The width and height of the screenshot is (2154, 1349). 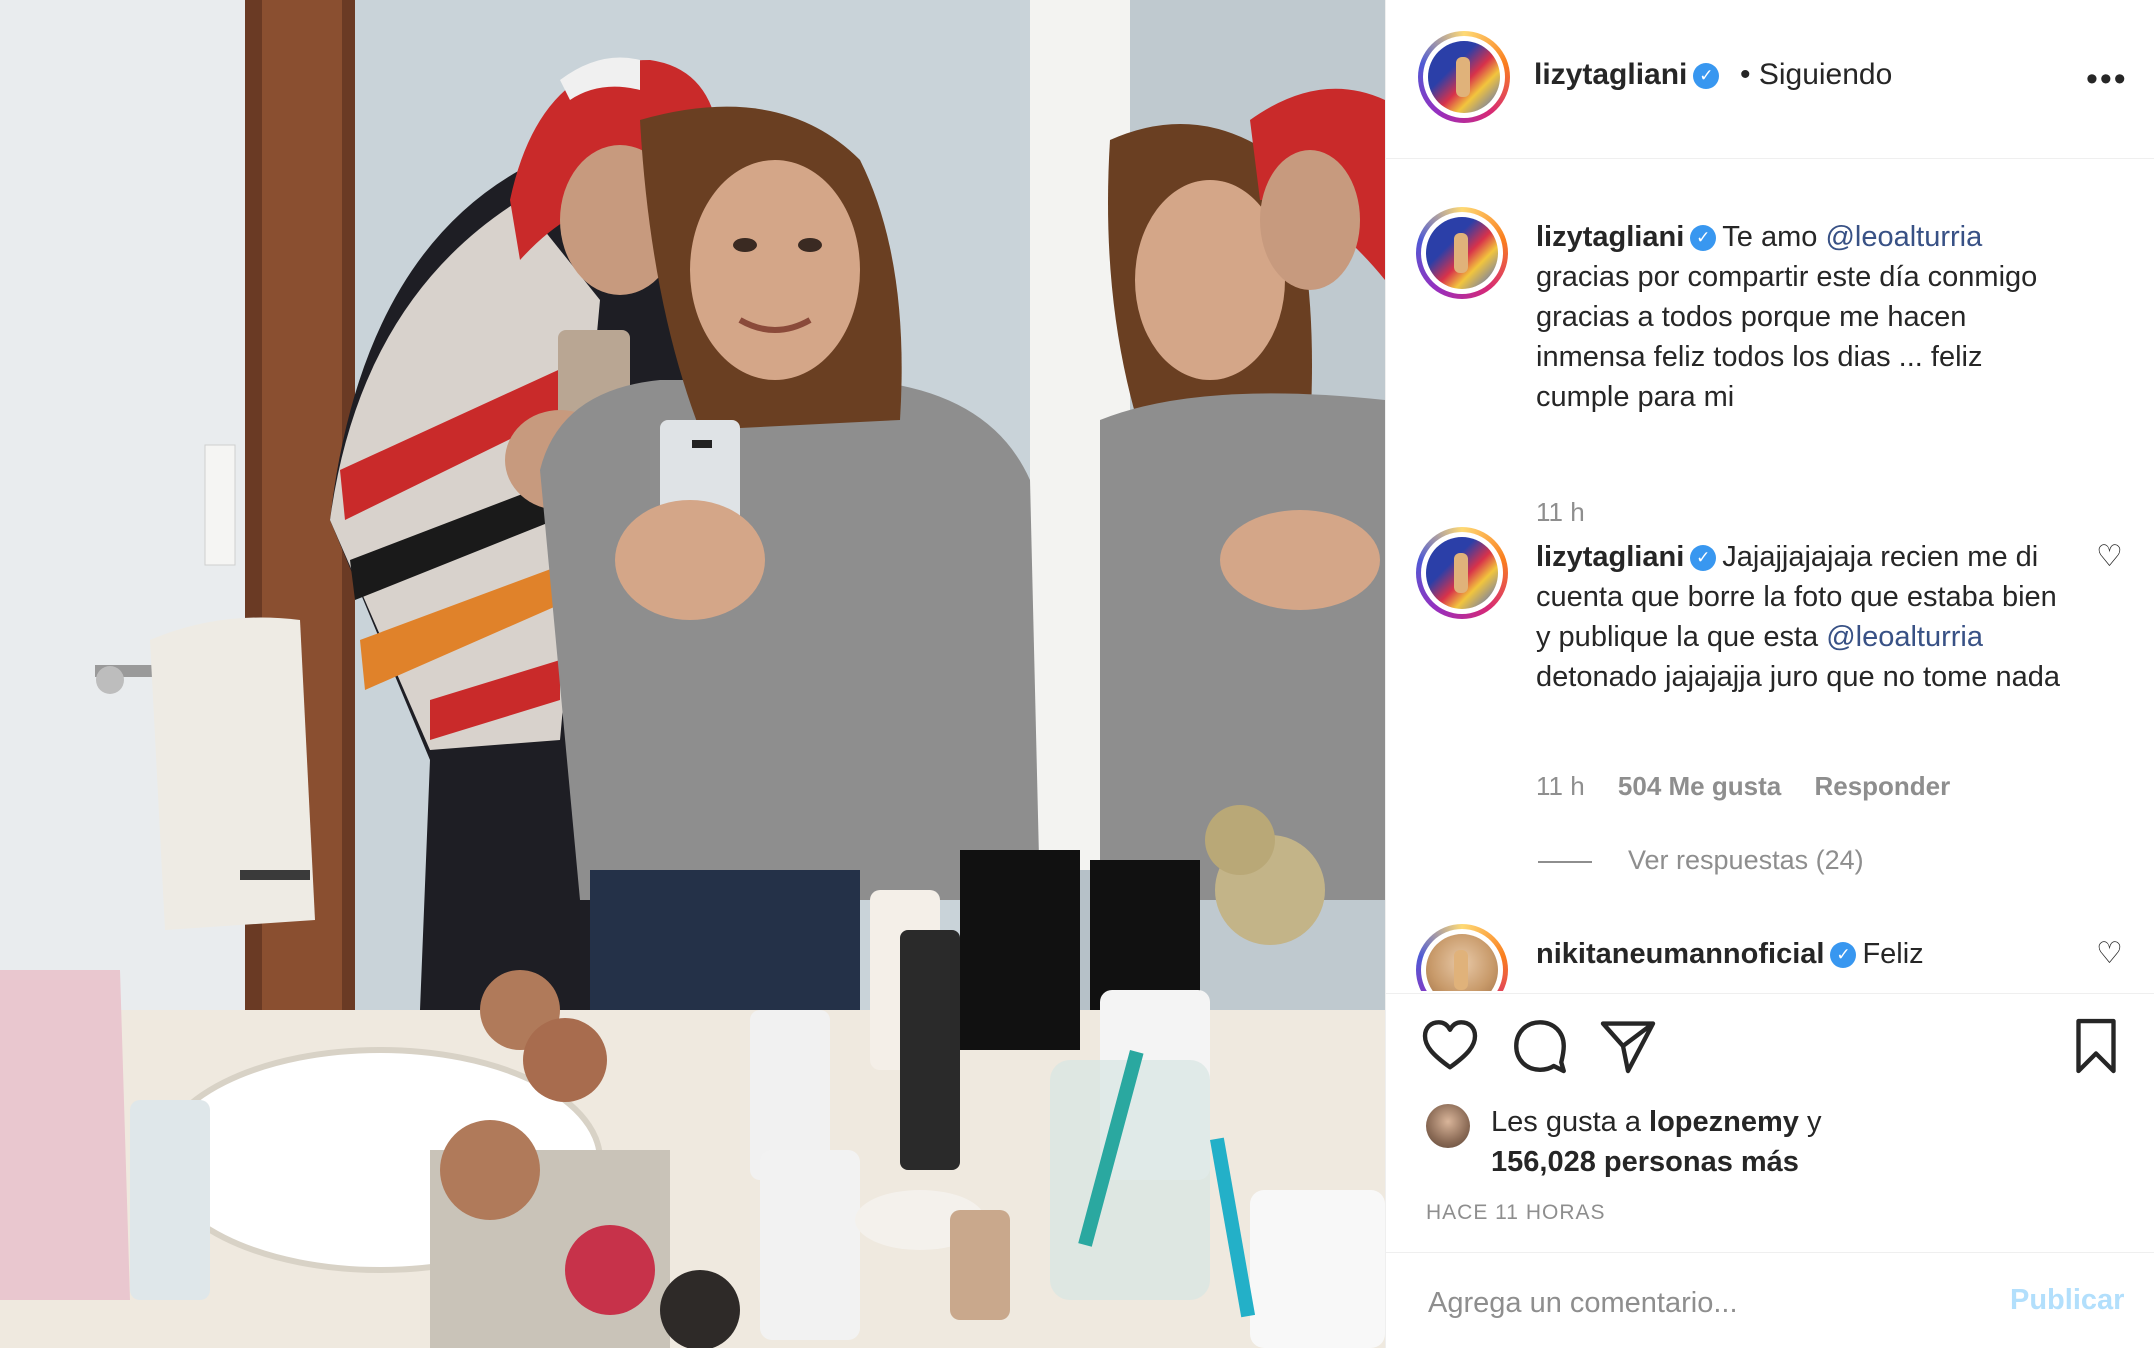 I want to click on share-icon, so click(x=1628, y=1046).